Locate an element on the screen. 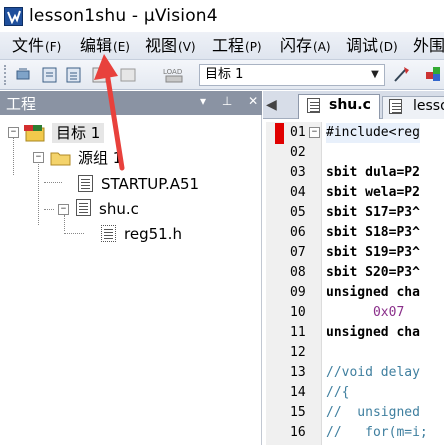 This screenshot has height=445, width=444. menu-debug: 调试(D) is located at coordinates (372, 46).